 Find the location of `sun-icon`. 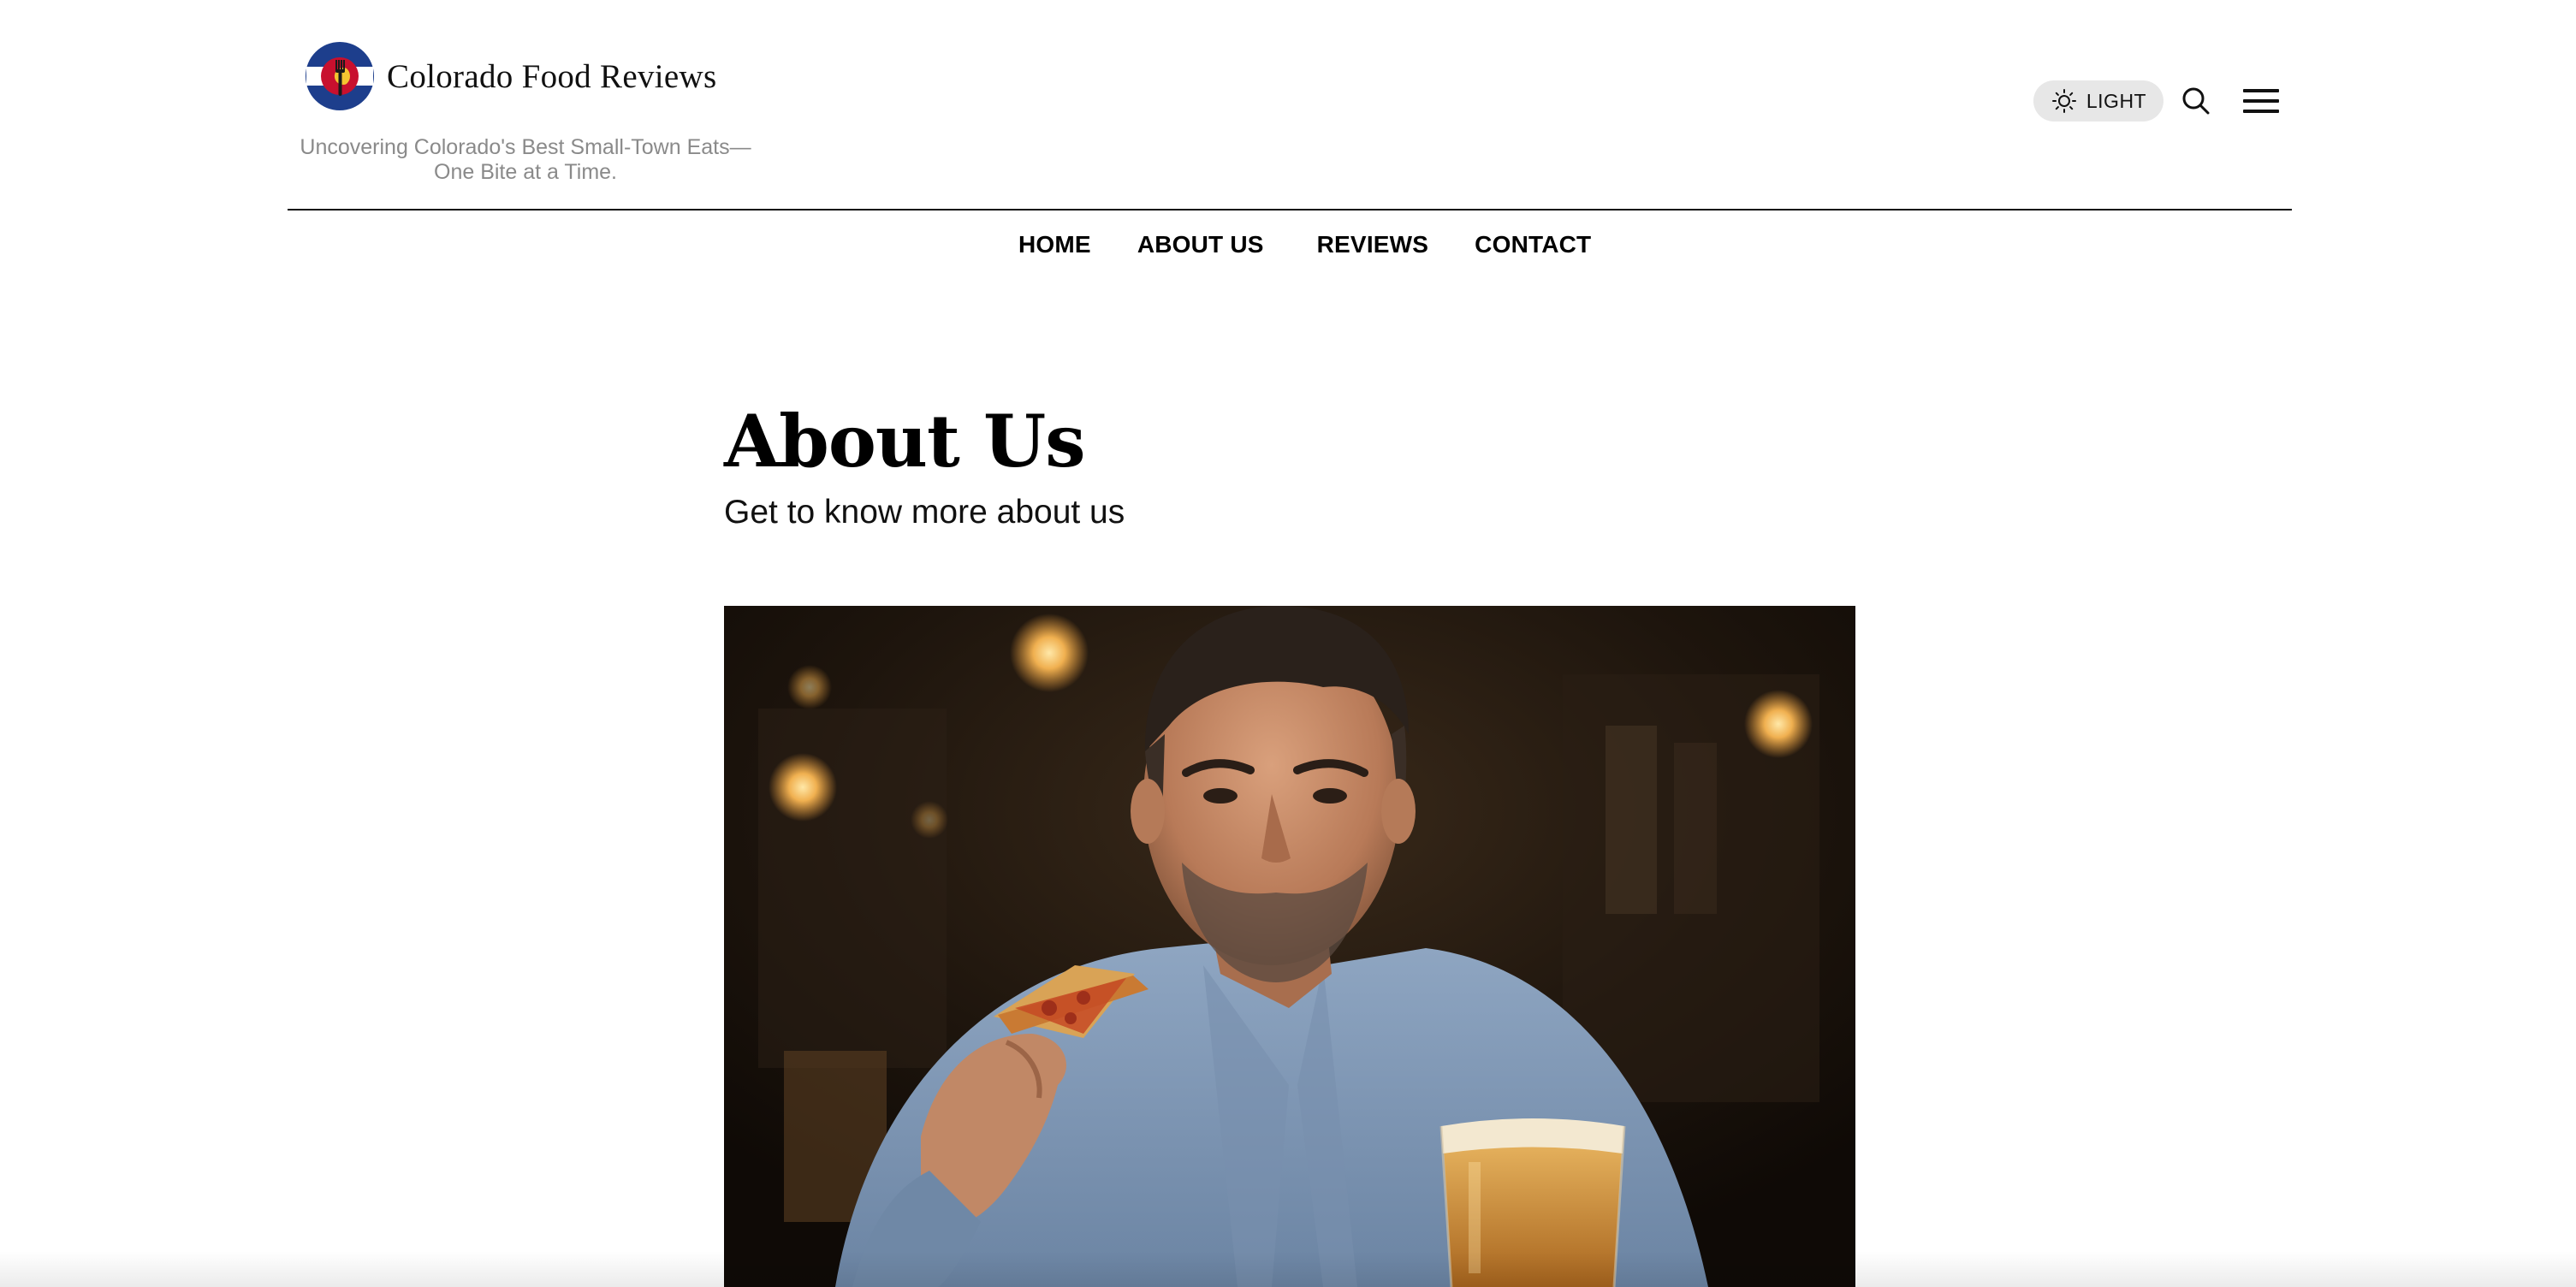

sun-icon is located at coordinates (2063, 101).